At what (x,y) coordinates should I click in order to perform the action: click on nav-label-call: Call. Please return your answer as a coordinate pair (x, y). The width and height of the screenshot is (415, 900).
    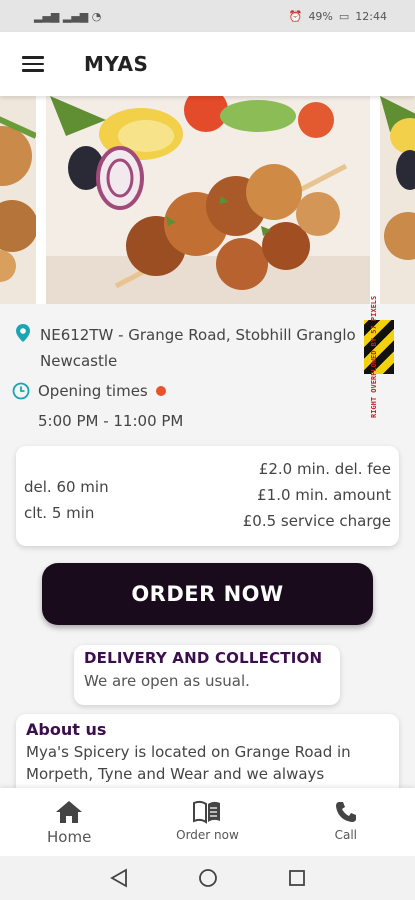
    Looking at the image, I should click on (346, 835).